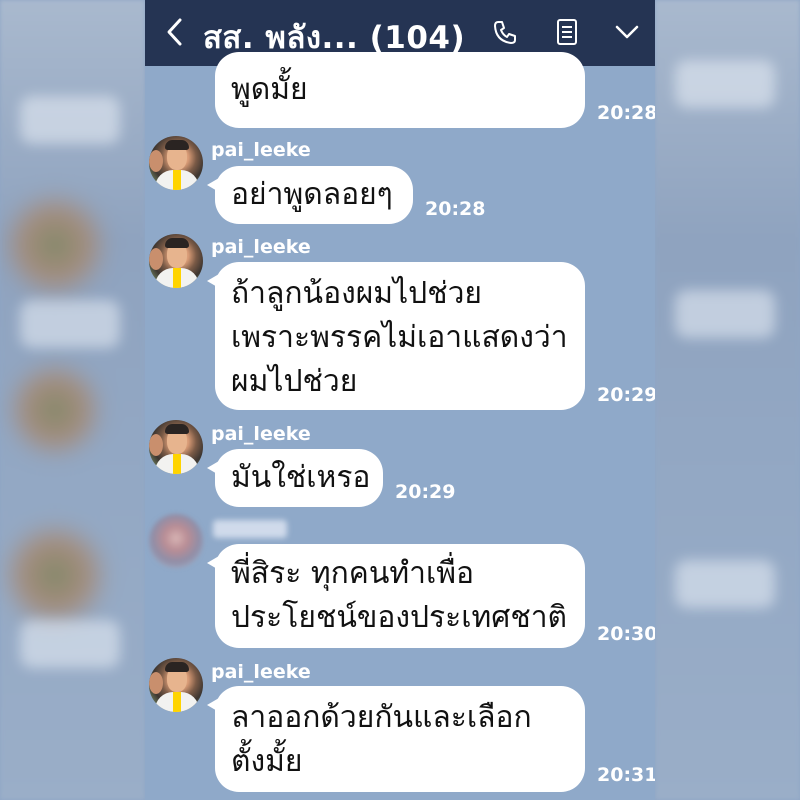 The image size is (800, 800). Describe the element at coordinates (626, 634) in the screenshot. I see `message-time: 20:30` at that location.